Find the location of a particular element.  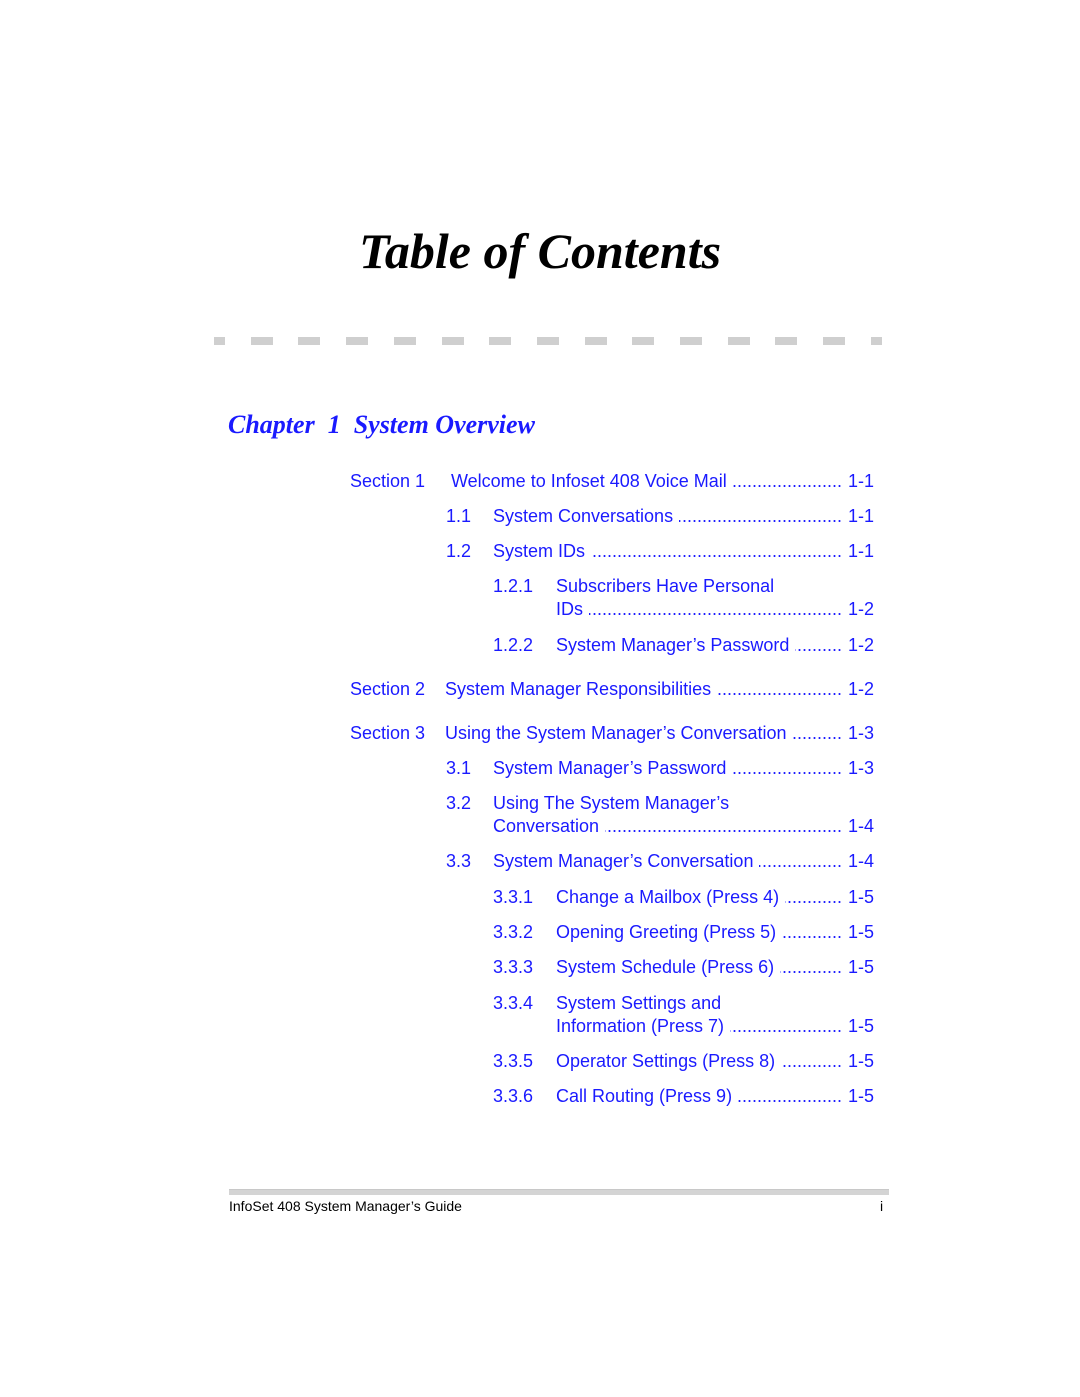

toc-entry-text: Opening Greeting (Press 5) is located at coordinates (666, 932).